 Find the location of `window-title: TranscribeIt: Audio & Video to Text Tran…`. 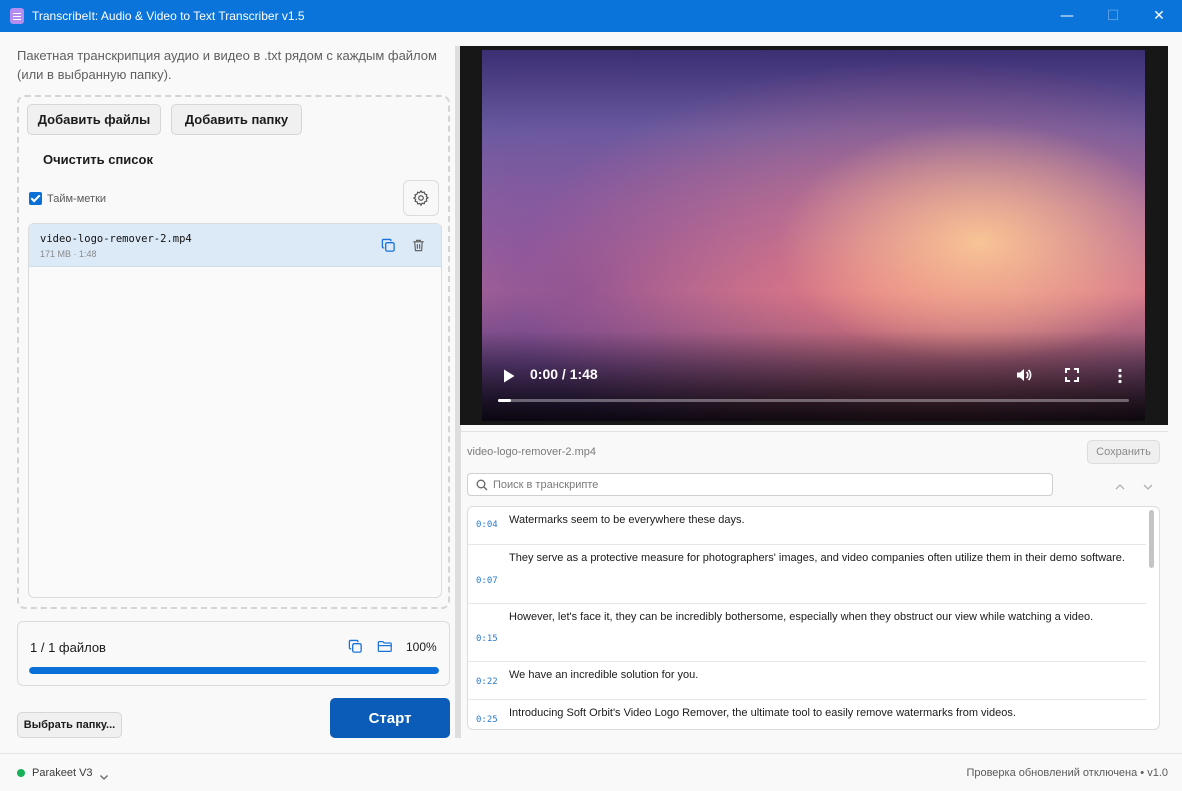

window-title: TranscribeIt: Audio & Video to Text Tran… is located at coordinates (168, 16).